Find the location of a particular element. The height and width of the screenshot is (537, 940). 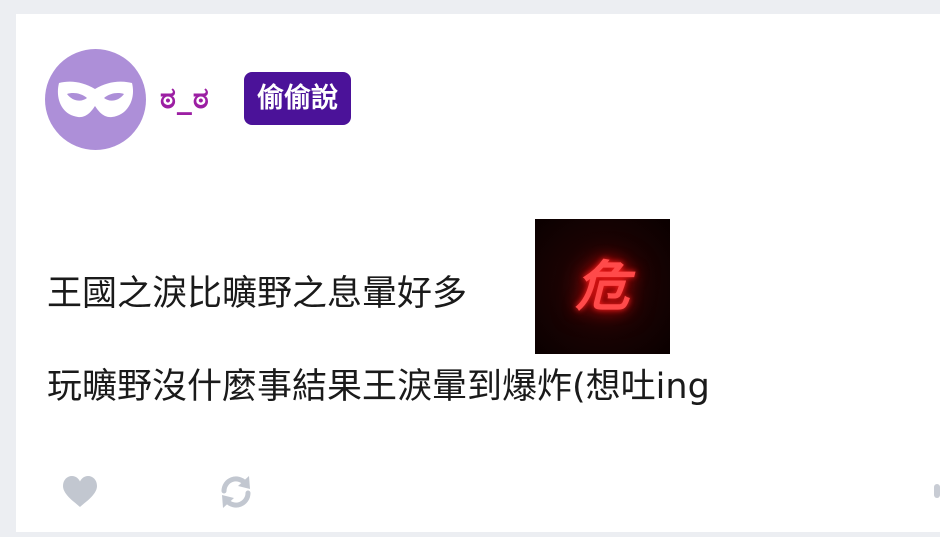

anonymous-badge: 偷偷說 is located at coordinates (297, 98).